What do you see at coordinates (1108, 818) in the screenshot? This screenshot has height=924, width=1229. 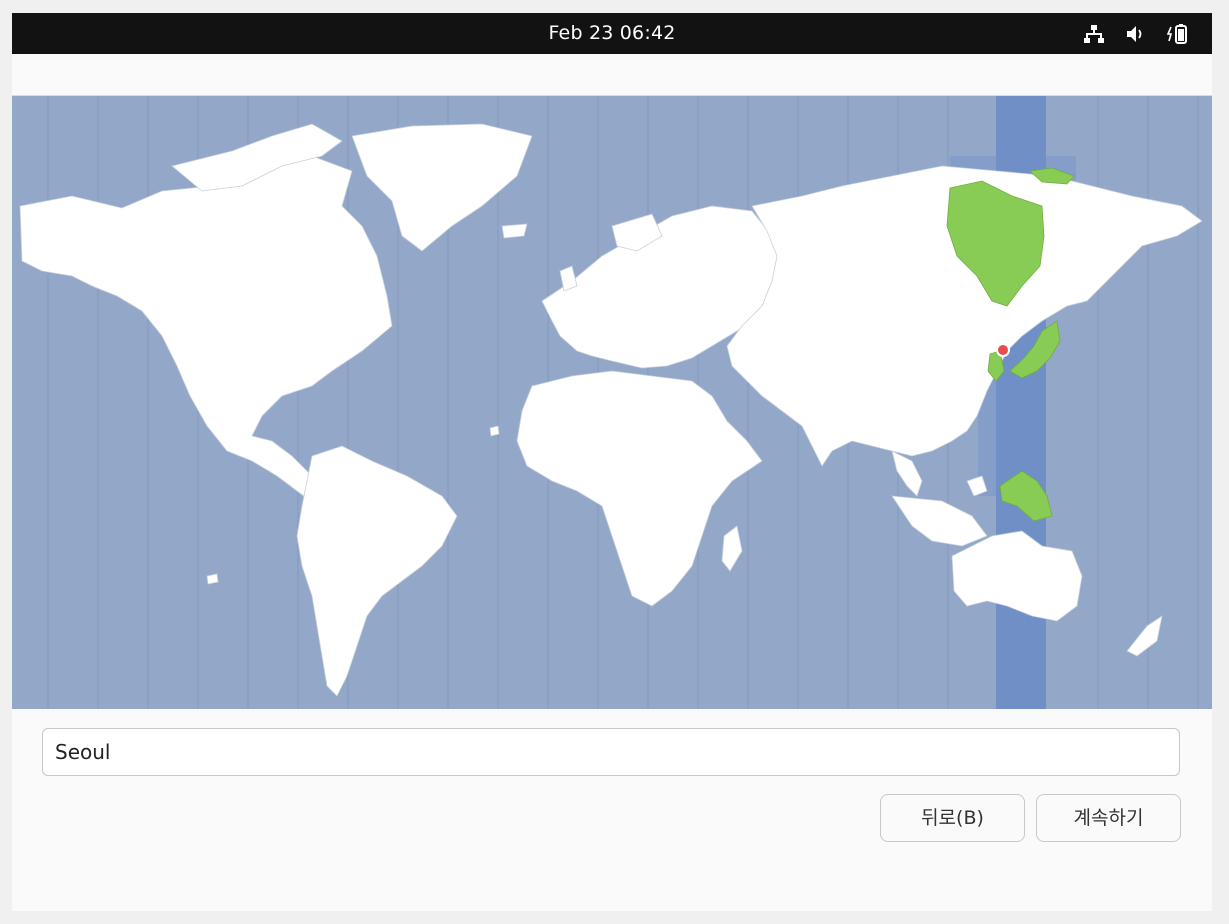 I see `continue-button: 계속하기` at bounding box center [1108, 818].